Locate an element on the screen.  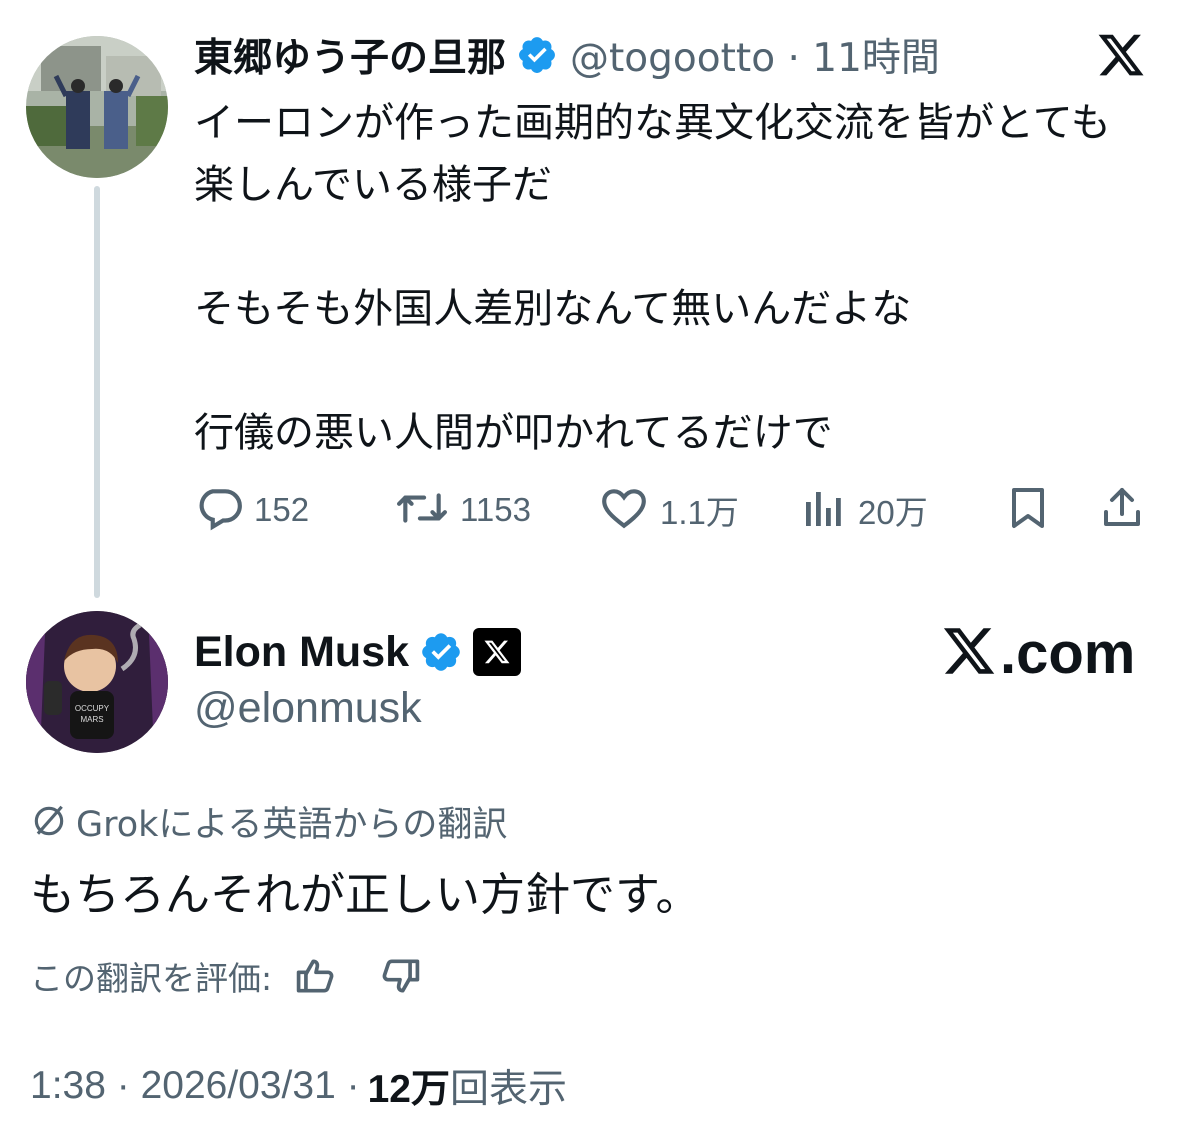
like-button: 1.1万 is located at coordinates (668, 510).